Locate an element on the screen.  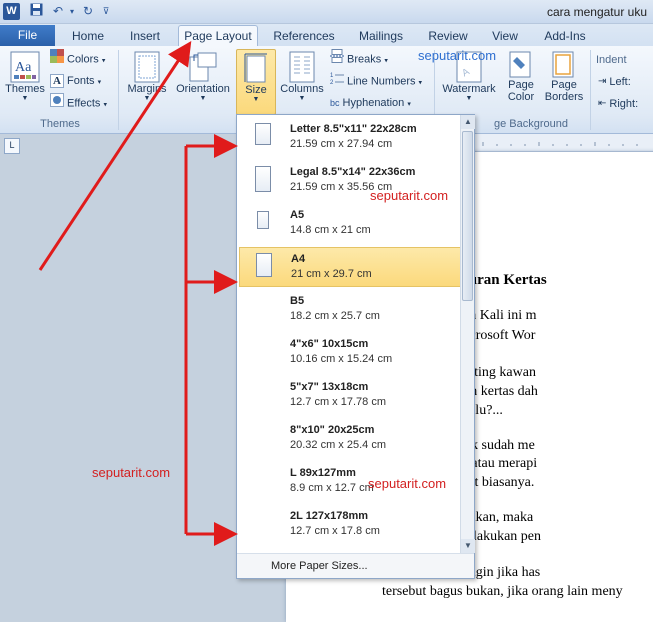
indent-right-field: ⇤ Right: is located at coordinates (618, 104).